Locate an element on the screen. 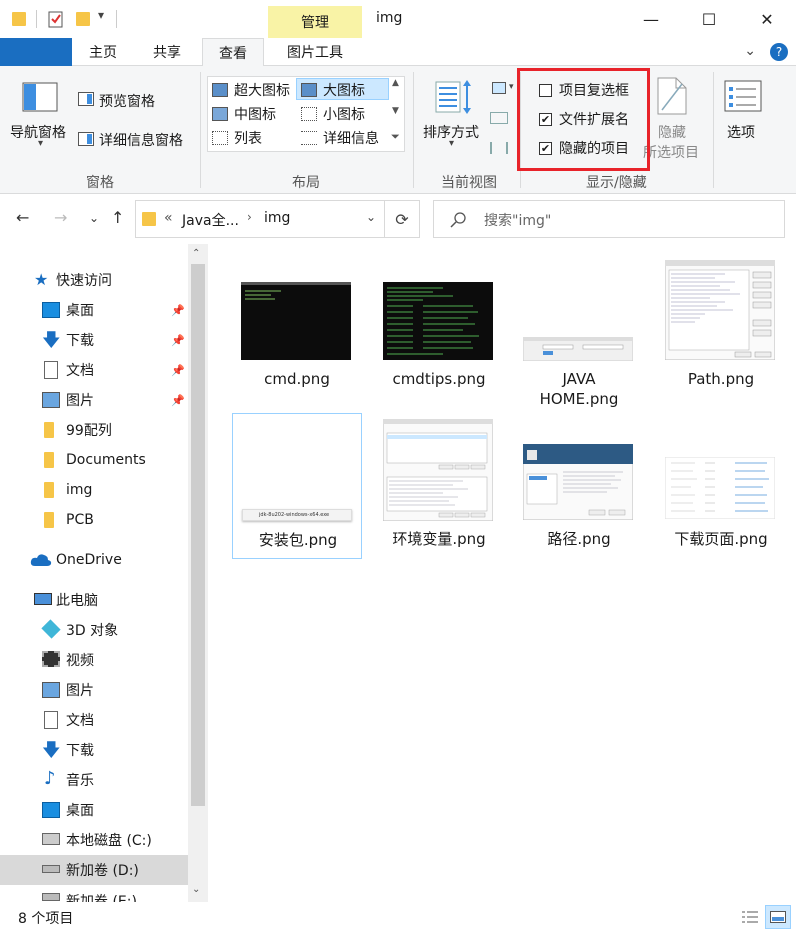 This screenshot has width=796, height=932. file-name: Path.png is located at coordinates (721, 379).